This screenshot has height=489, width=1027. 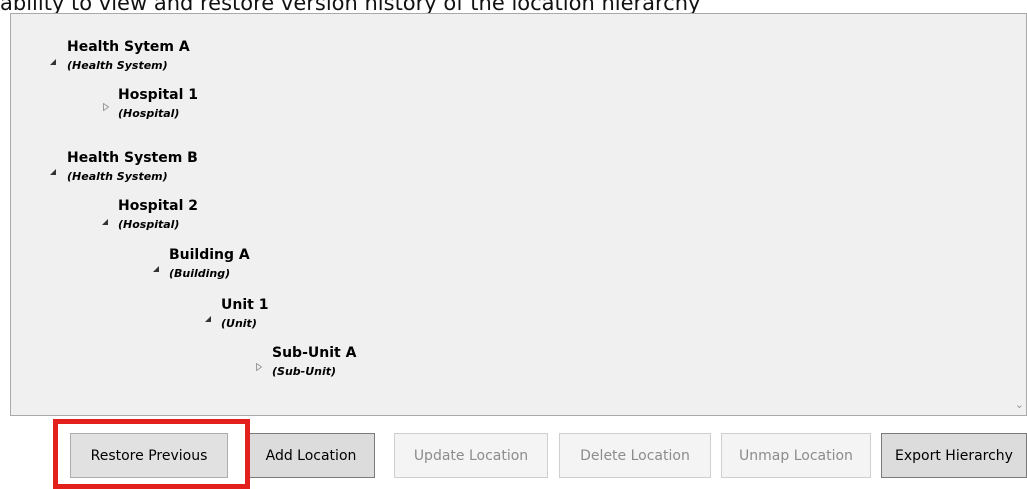 I want to click on node-title: Unit 1, so click(x=245, y=305).